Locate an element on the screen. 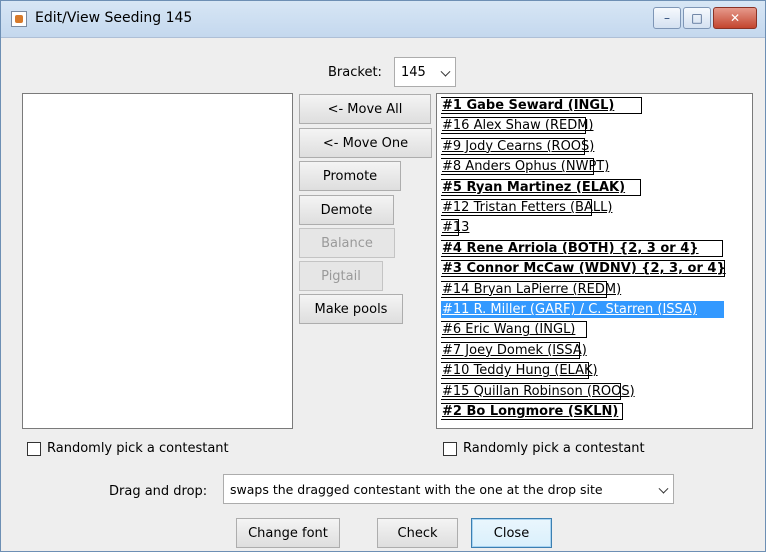  seeding-list-item: #9 Jody Cearns (ROOS) is located at coordinates (517, 146).